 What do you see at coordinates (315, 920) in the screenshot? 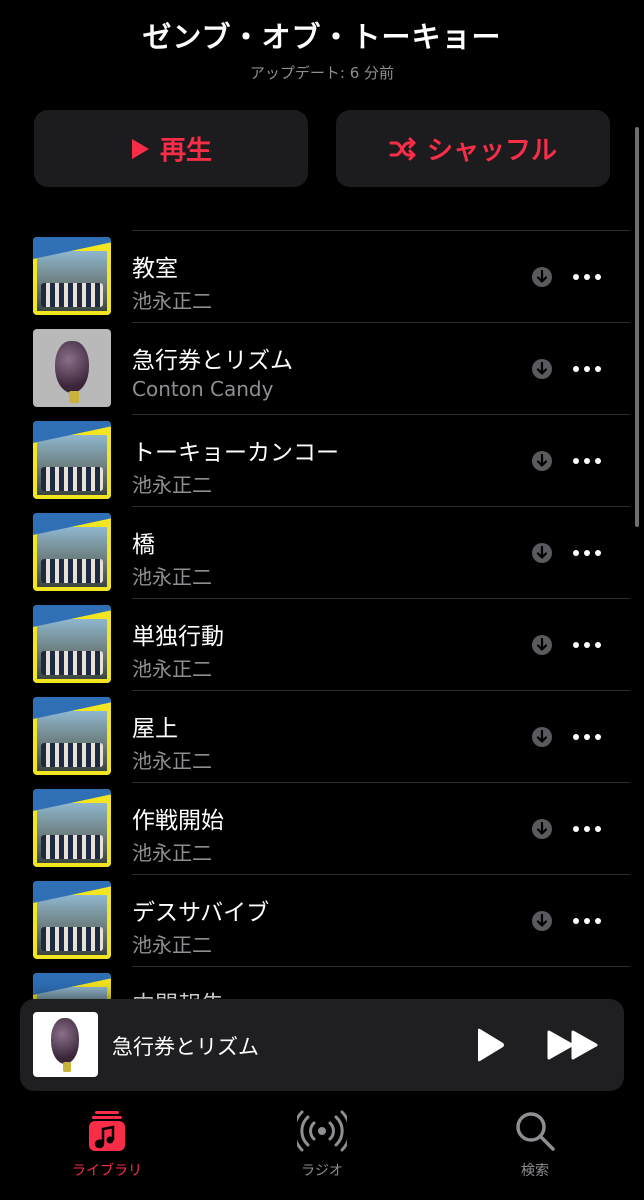
I see `track-row: デスサバイブ 池永正二` at bounding box center [315, 920].